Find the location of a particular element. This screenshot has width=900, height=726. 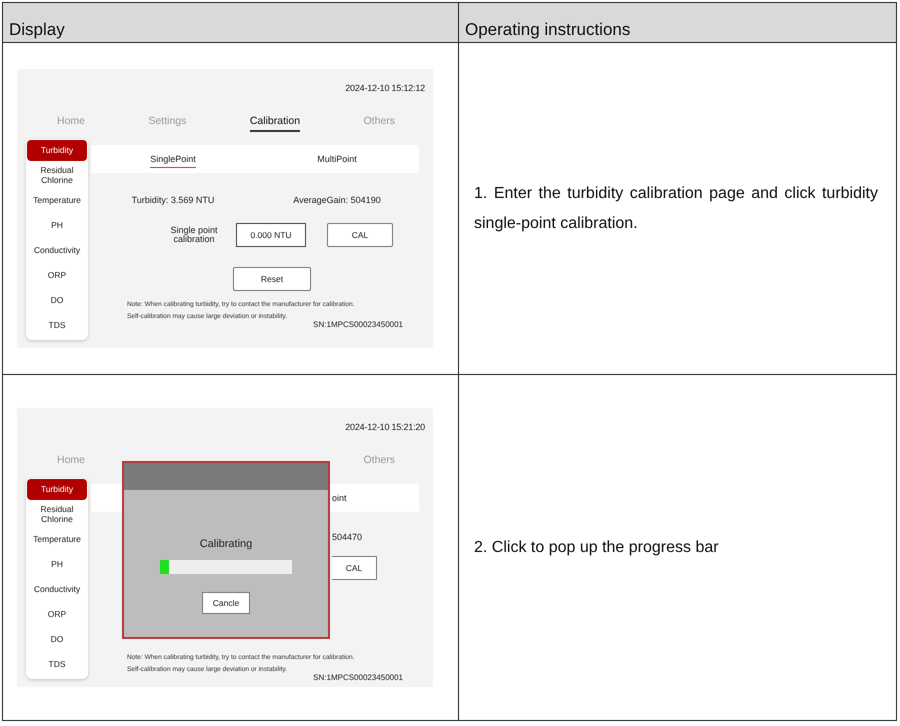

subtab: MultiPoint is located at coordinates (337, 159).